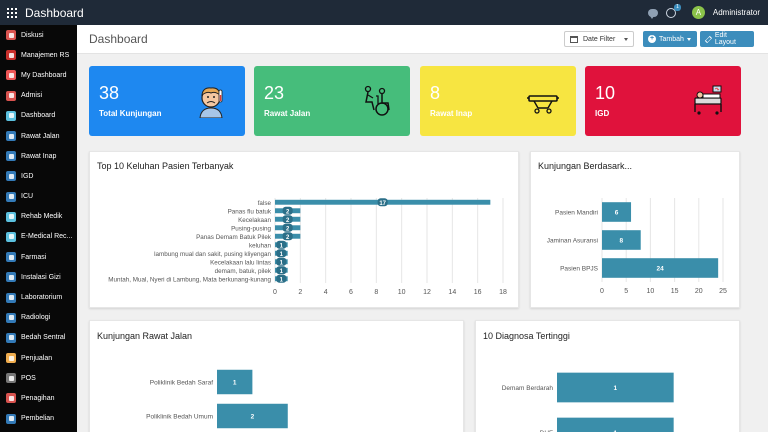  Describe the element at coordinates (240, 262) in the screenshot. I see `category-label: Kecelakaan lalu lintas` at that location.